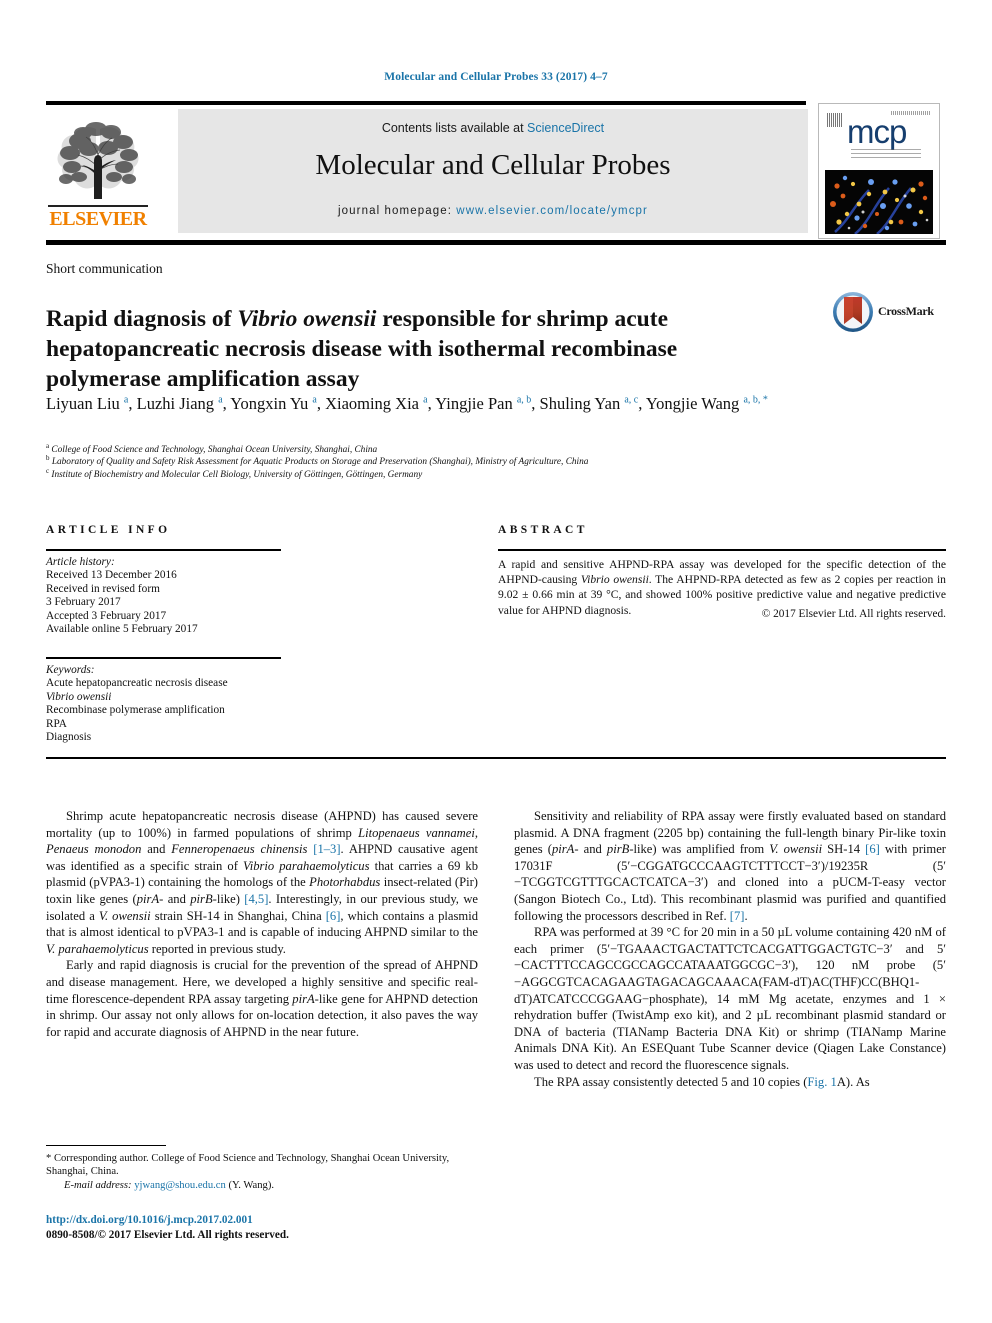 This screenshot has height=1323, width=992. I want to click on author-name: Yingjie Pan, so click(476, 403).